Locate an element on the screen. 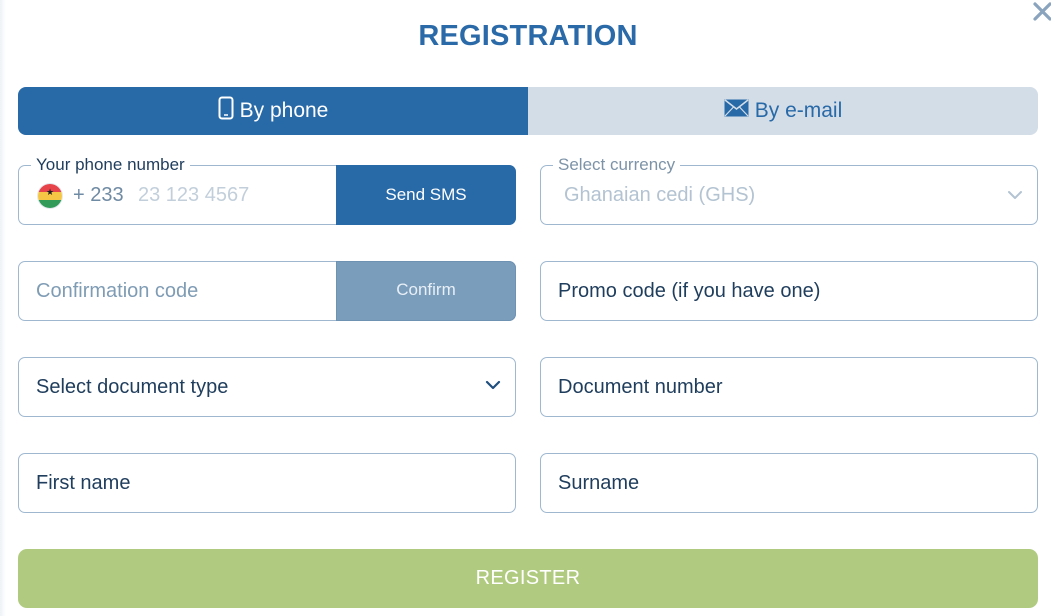 Image resolution: width=1051 pixels, height=616 pixels. first-name-placeholder: First name is located at coordinates (83, 483).